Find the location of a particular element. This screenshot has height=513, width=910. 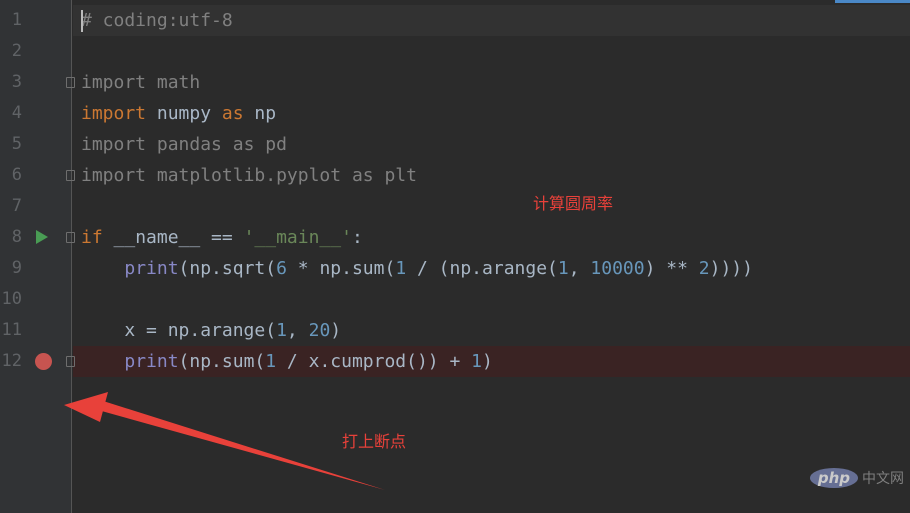

watermark: php 中文网 is located at coordinates (856, 478).